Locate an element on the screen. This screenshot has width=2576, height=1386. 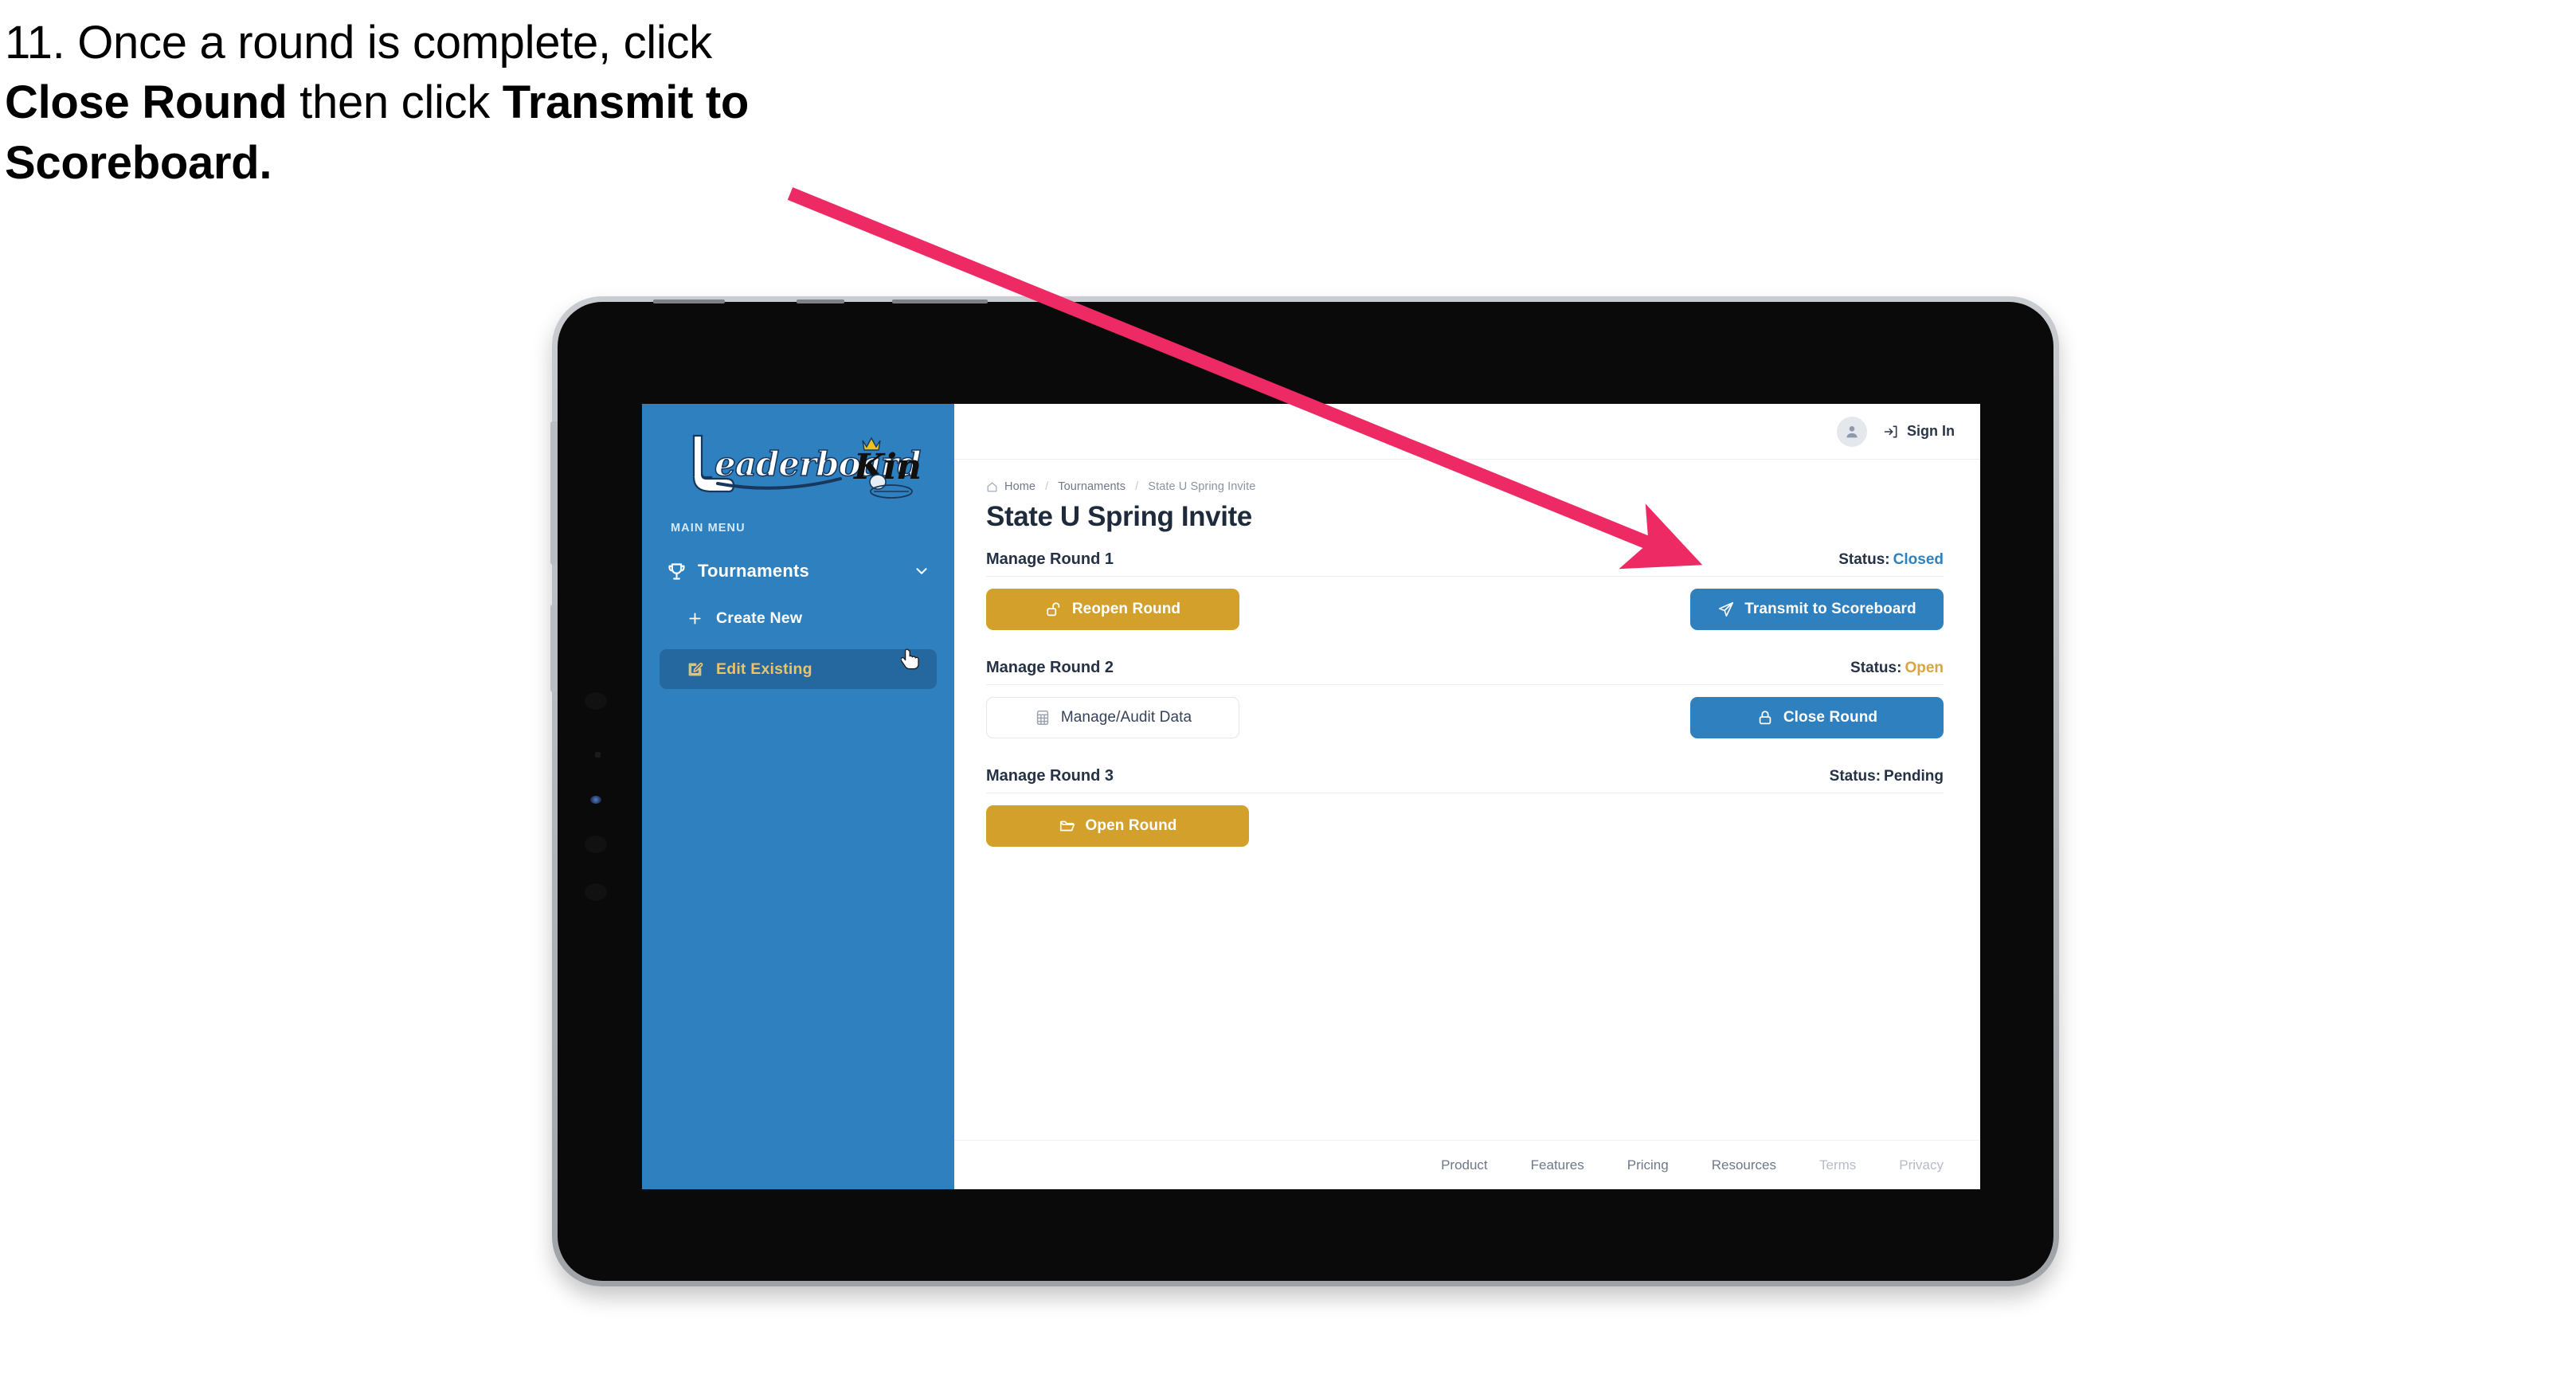
trophy-icon is located at coordinates (676, 571).